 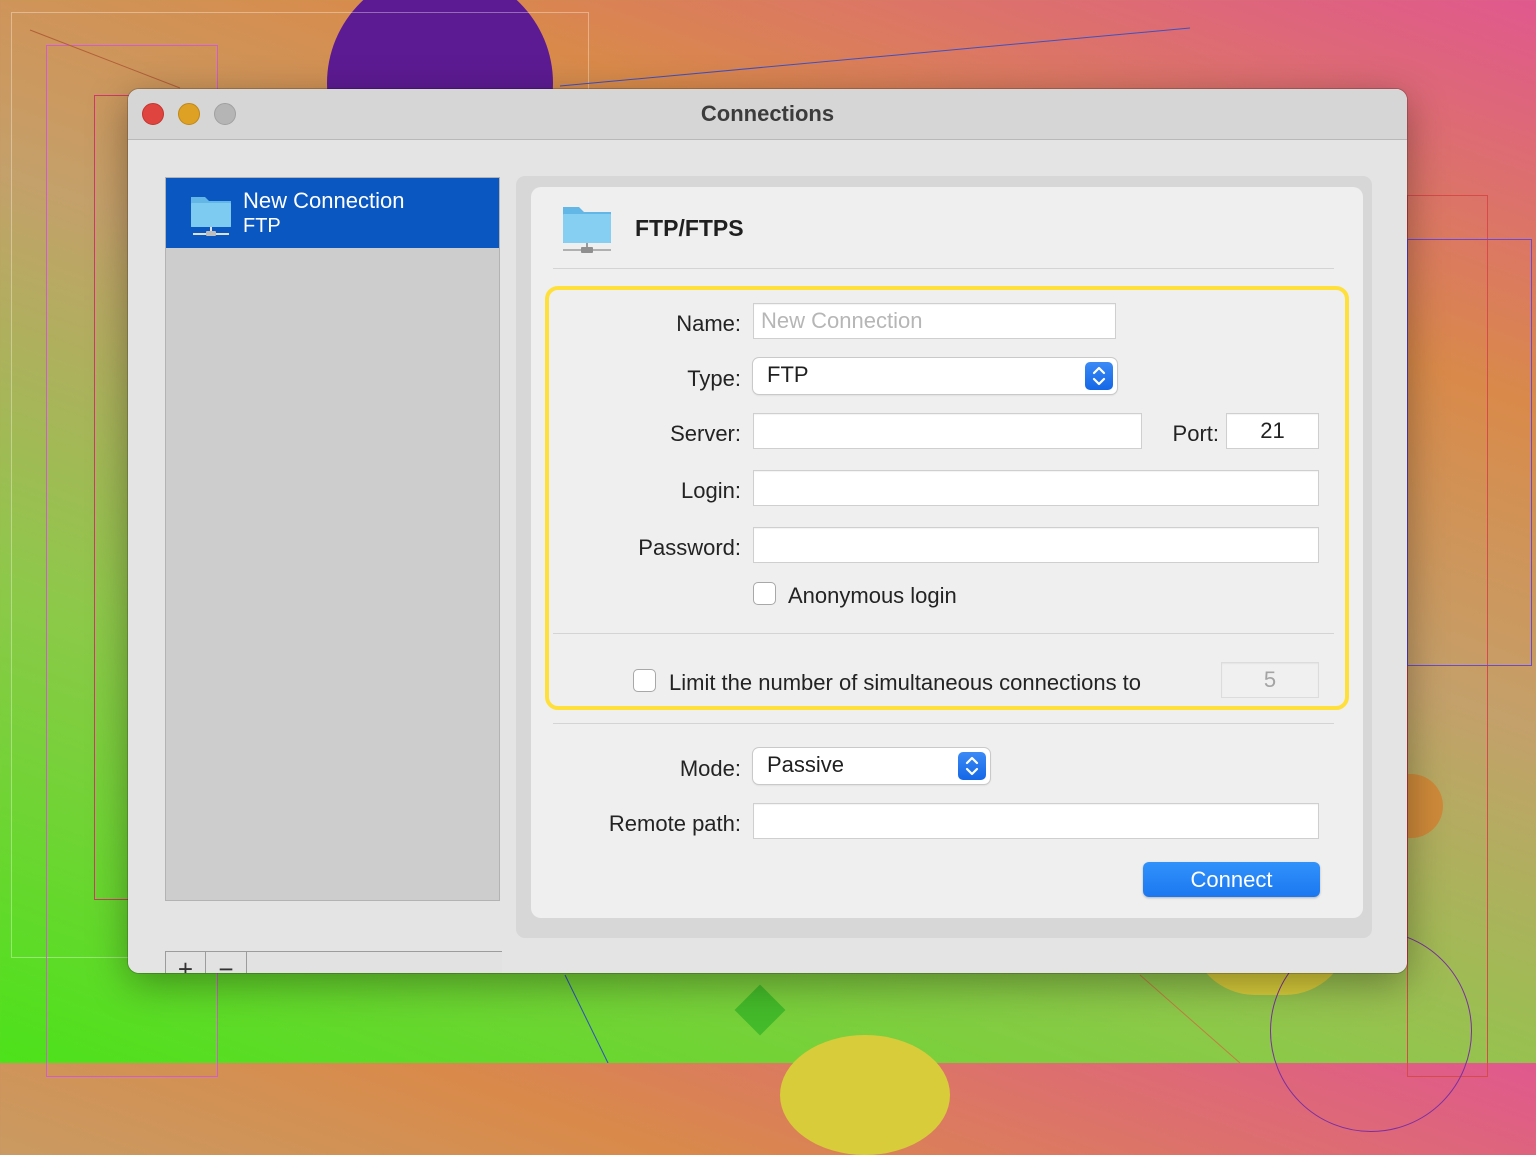 I want to click on mode-label: Mode:, so click(x=710, y=768).